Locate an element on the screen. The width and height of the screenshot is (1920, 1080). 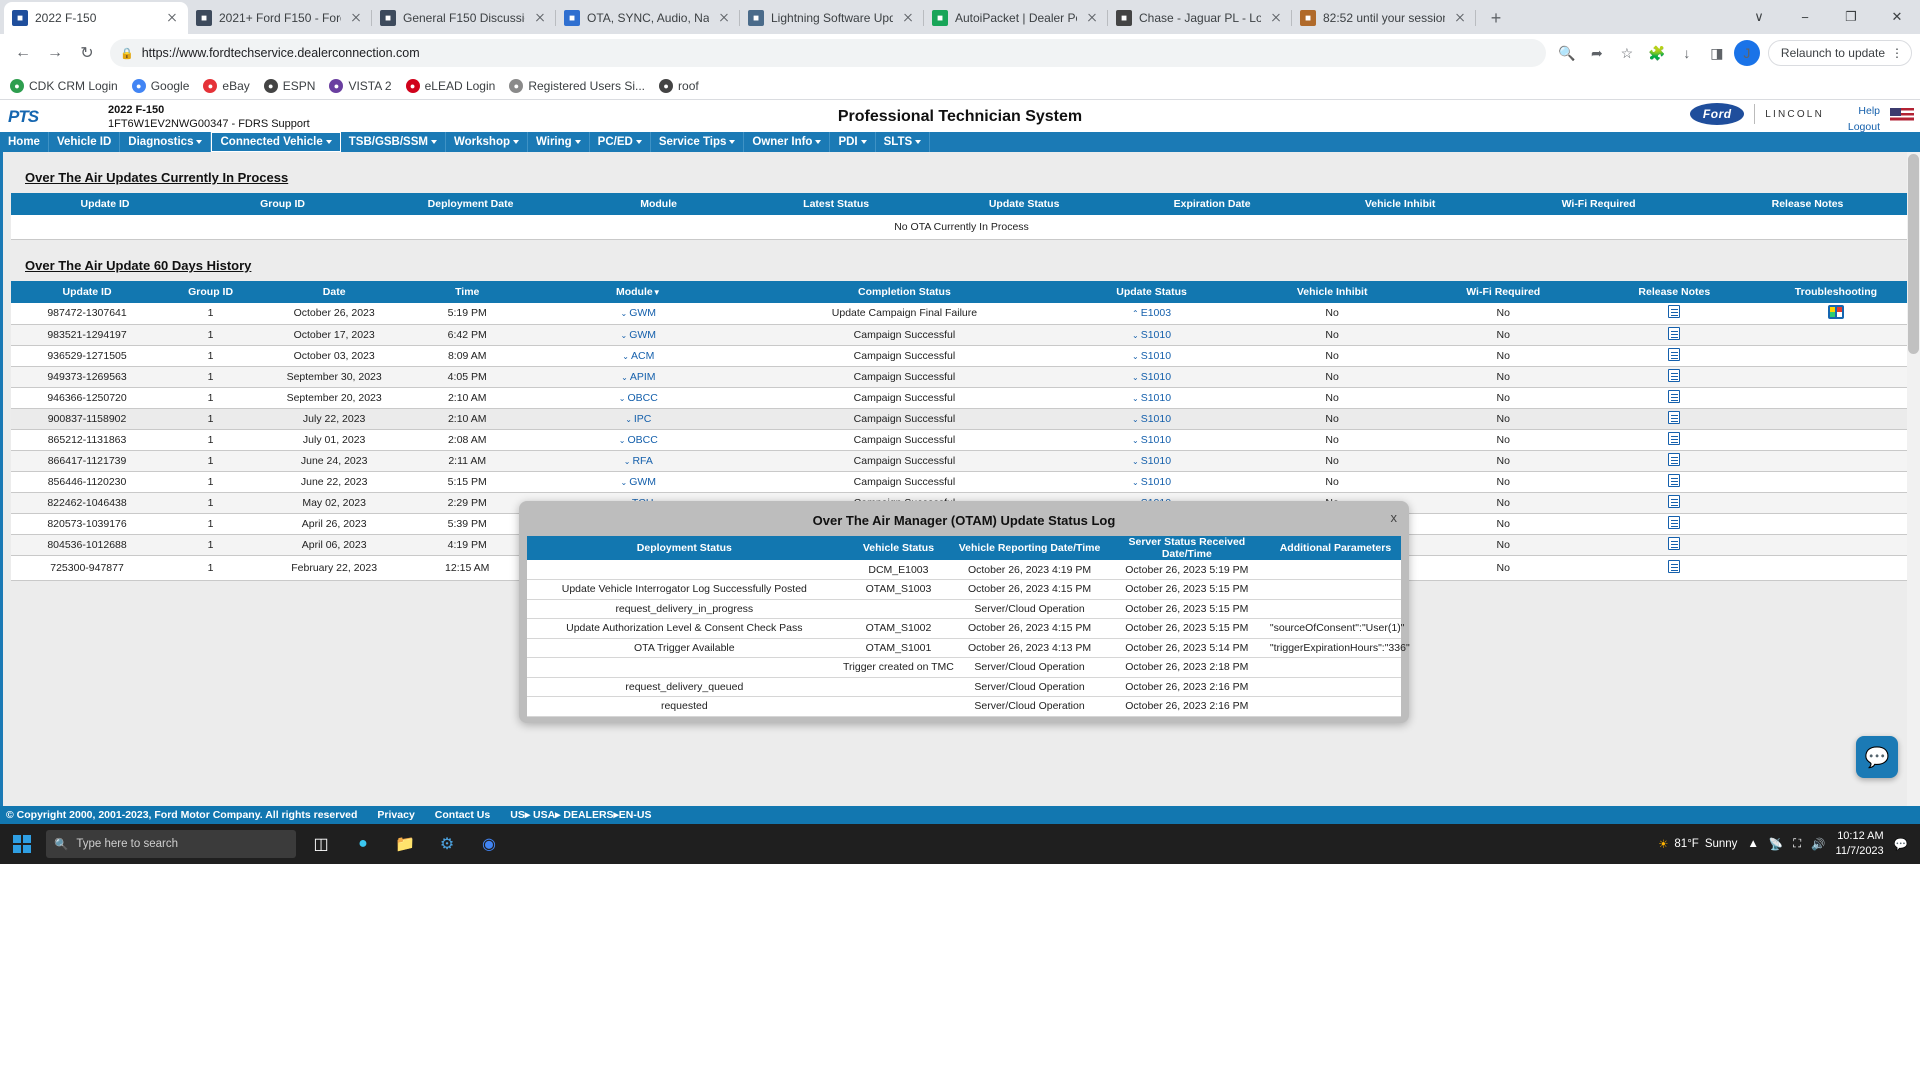
browser-tab: ■ OTA, SYNC, Audio, Nav, P is located at coordinates (648, 18).